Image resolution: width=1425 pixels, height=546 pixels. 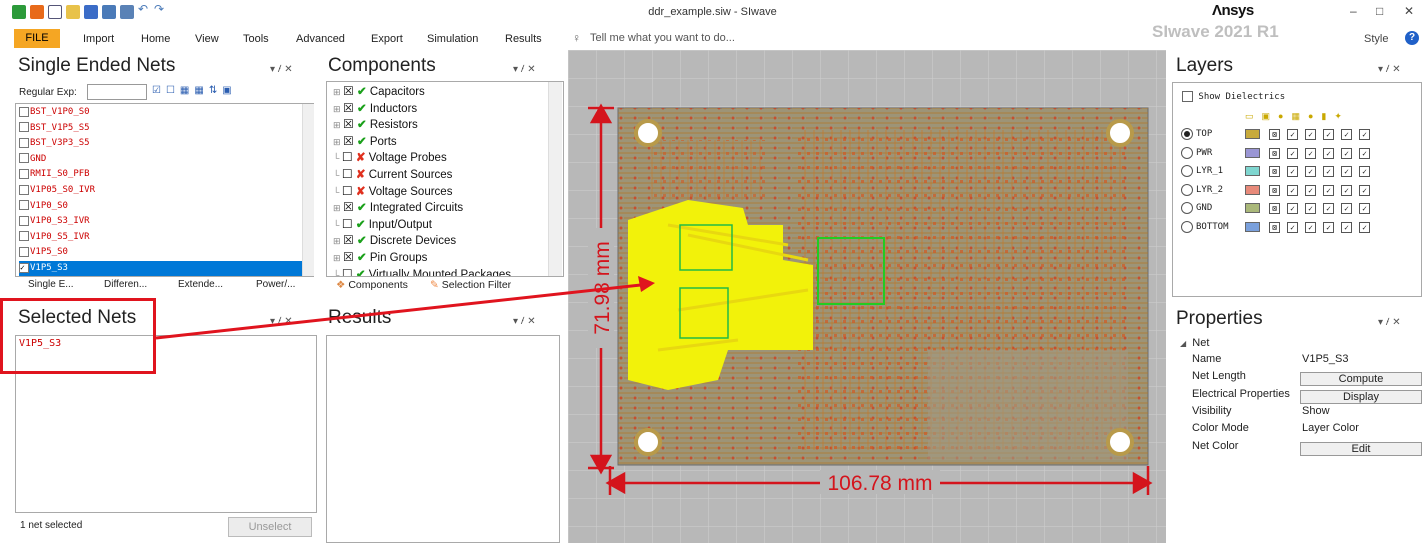 I want to click on net-list-item: BST_V1P5_S5, so click(x=161, y=128).